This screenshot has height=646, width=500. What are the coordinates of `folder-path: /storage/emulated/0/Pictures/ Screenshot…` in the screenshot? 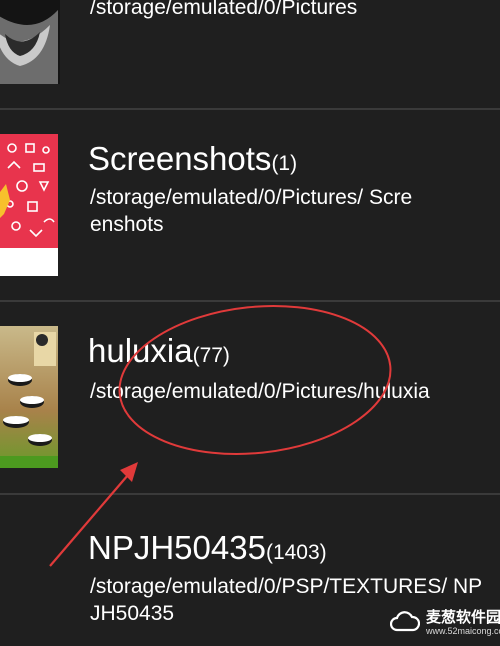 It's located at (251, 211).